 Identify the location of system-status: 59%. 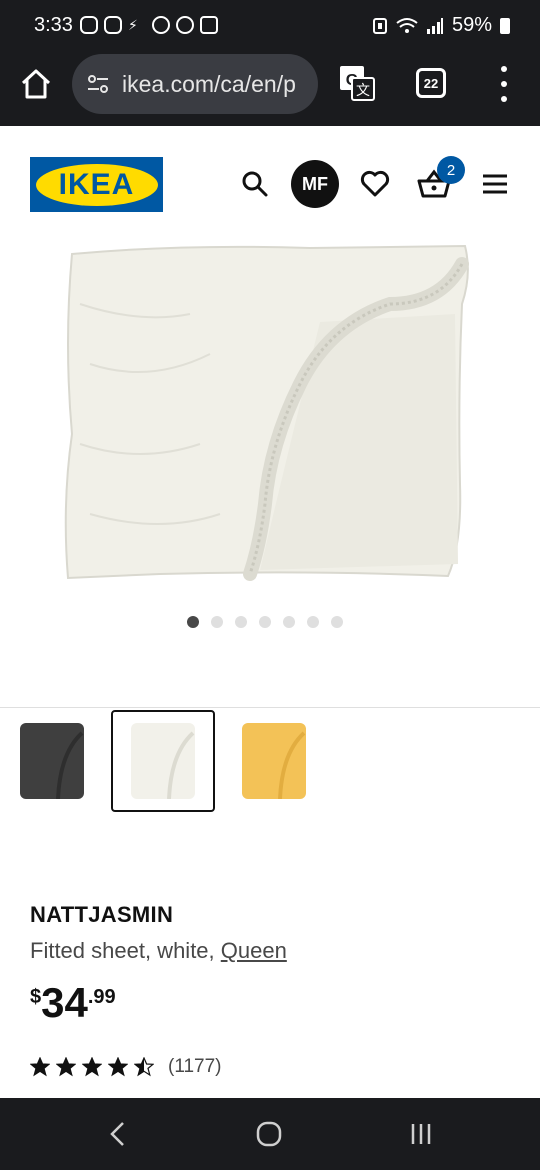
(441, 25).